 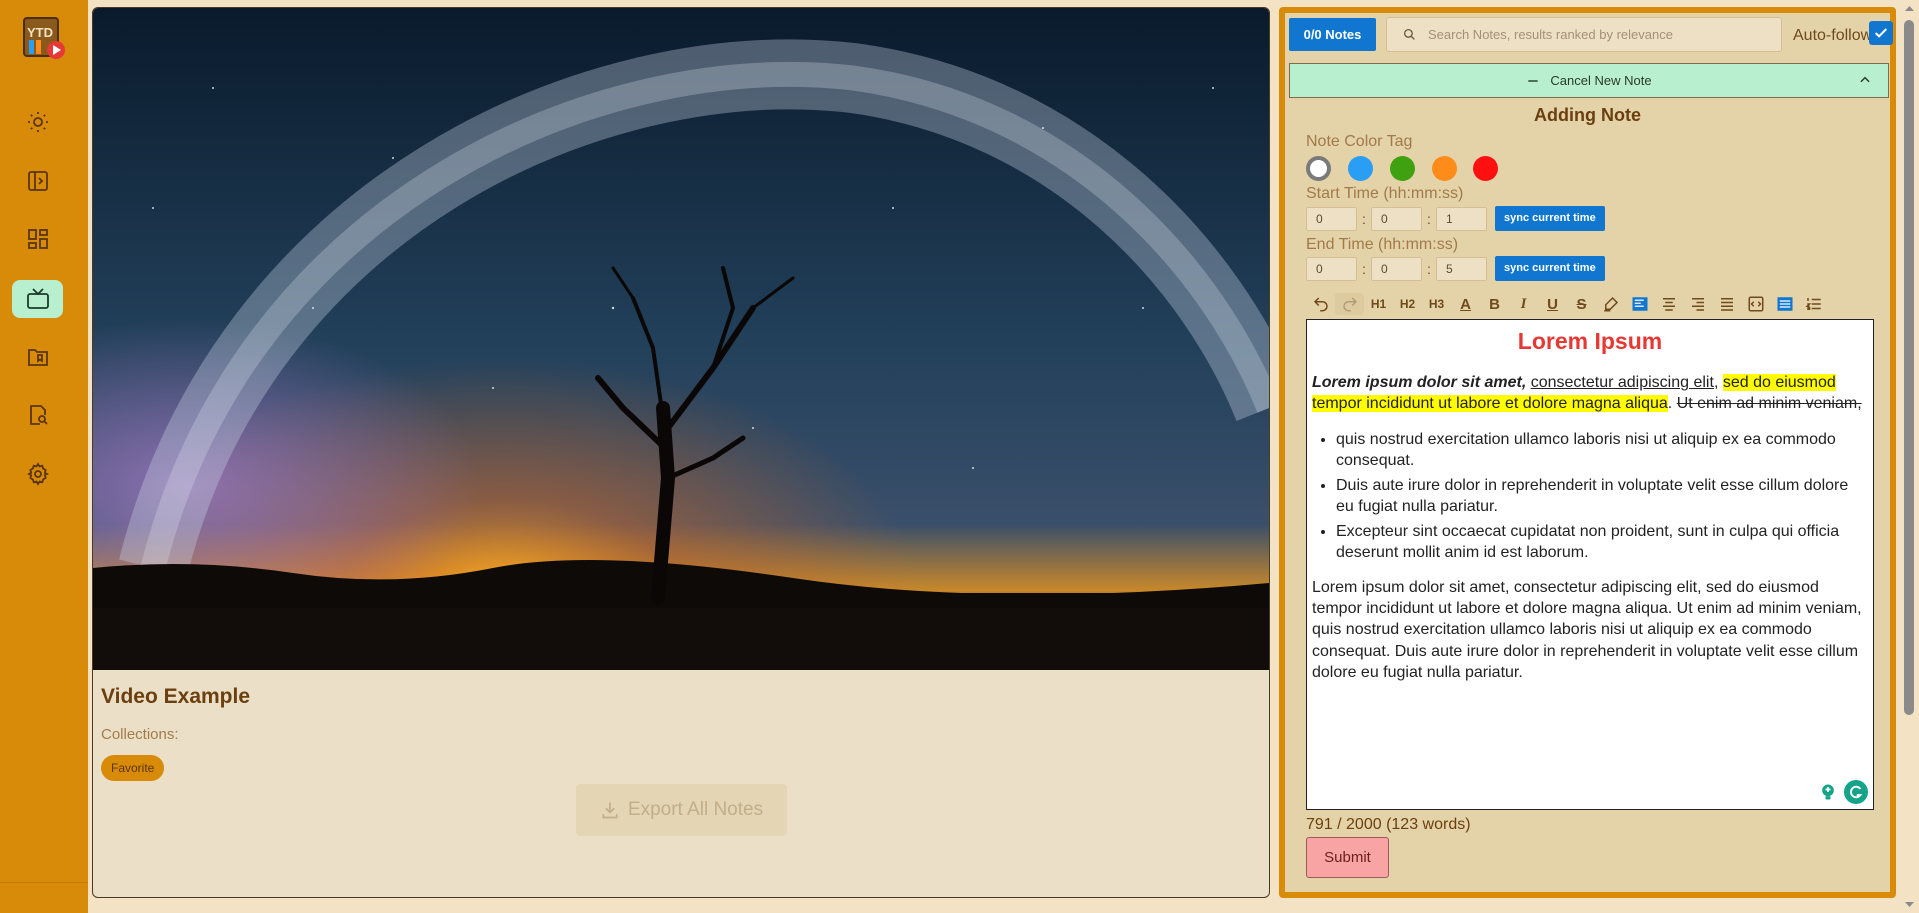 I want to click on align-center-icon, so click(x=1668, y=304).